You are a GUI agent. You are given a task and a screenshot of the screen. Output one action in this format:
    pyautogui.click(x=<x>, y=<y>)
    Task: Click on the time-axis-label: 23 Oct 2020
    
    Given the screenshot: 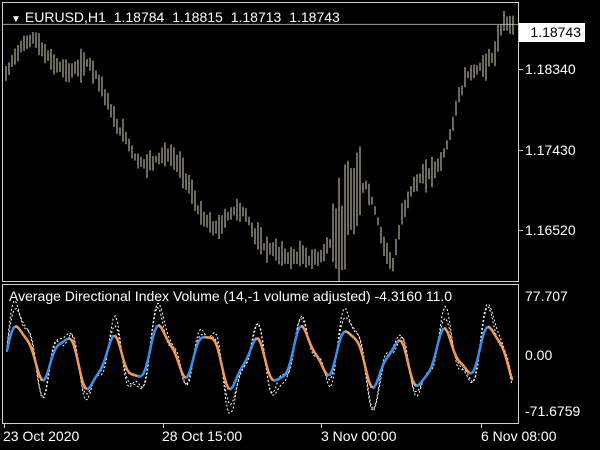 What is the action you would take?
    pyautogui.click(x=41, y=436)
    